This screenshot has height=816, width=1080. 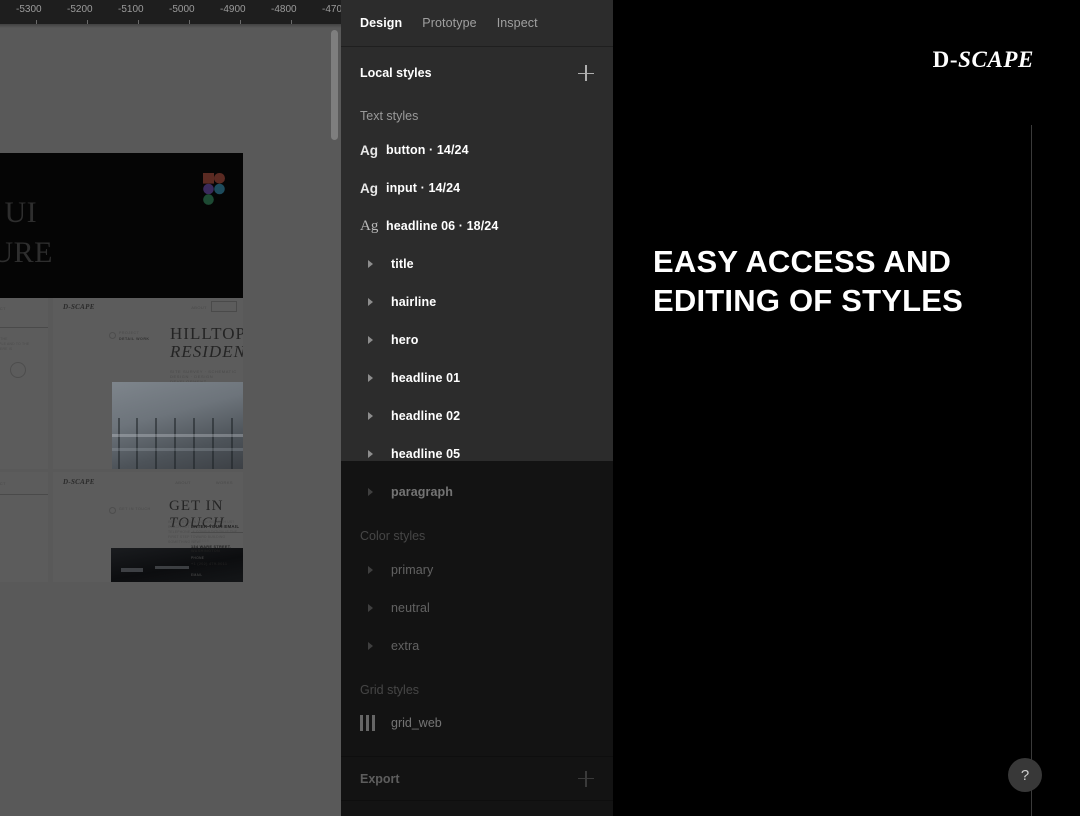 What do you see at coordinates (389, 116) in the screenshot?
I see `text-styles-group-label: Text styles` at bounding box center [389, 116].